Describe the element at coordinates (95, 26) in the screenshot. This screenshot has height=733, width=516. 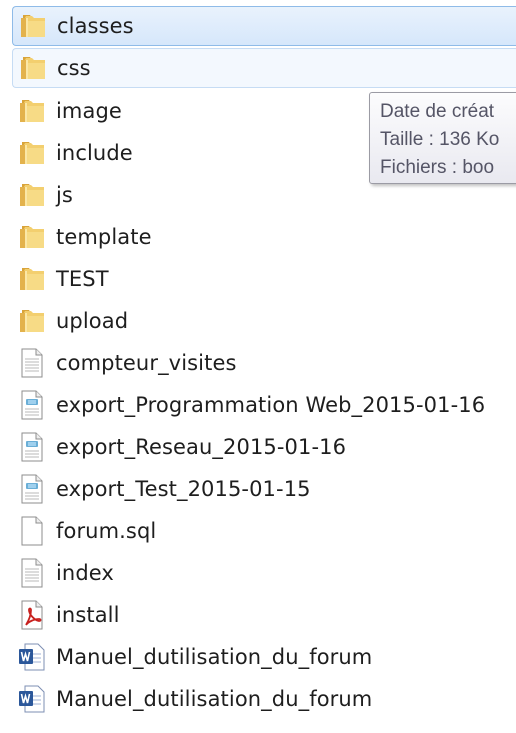
I see `item-name: classes` at that location.